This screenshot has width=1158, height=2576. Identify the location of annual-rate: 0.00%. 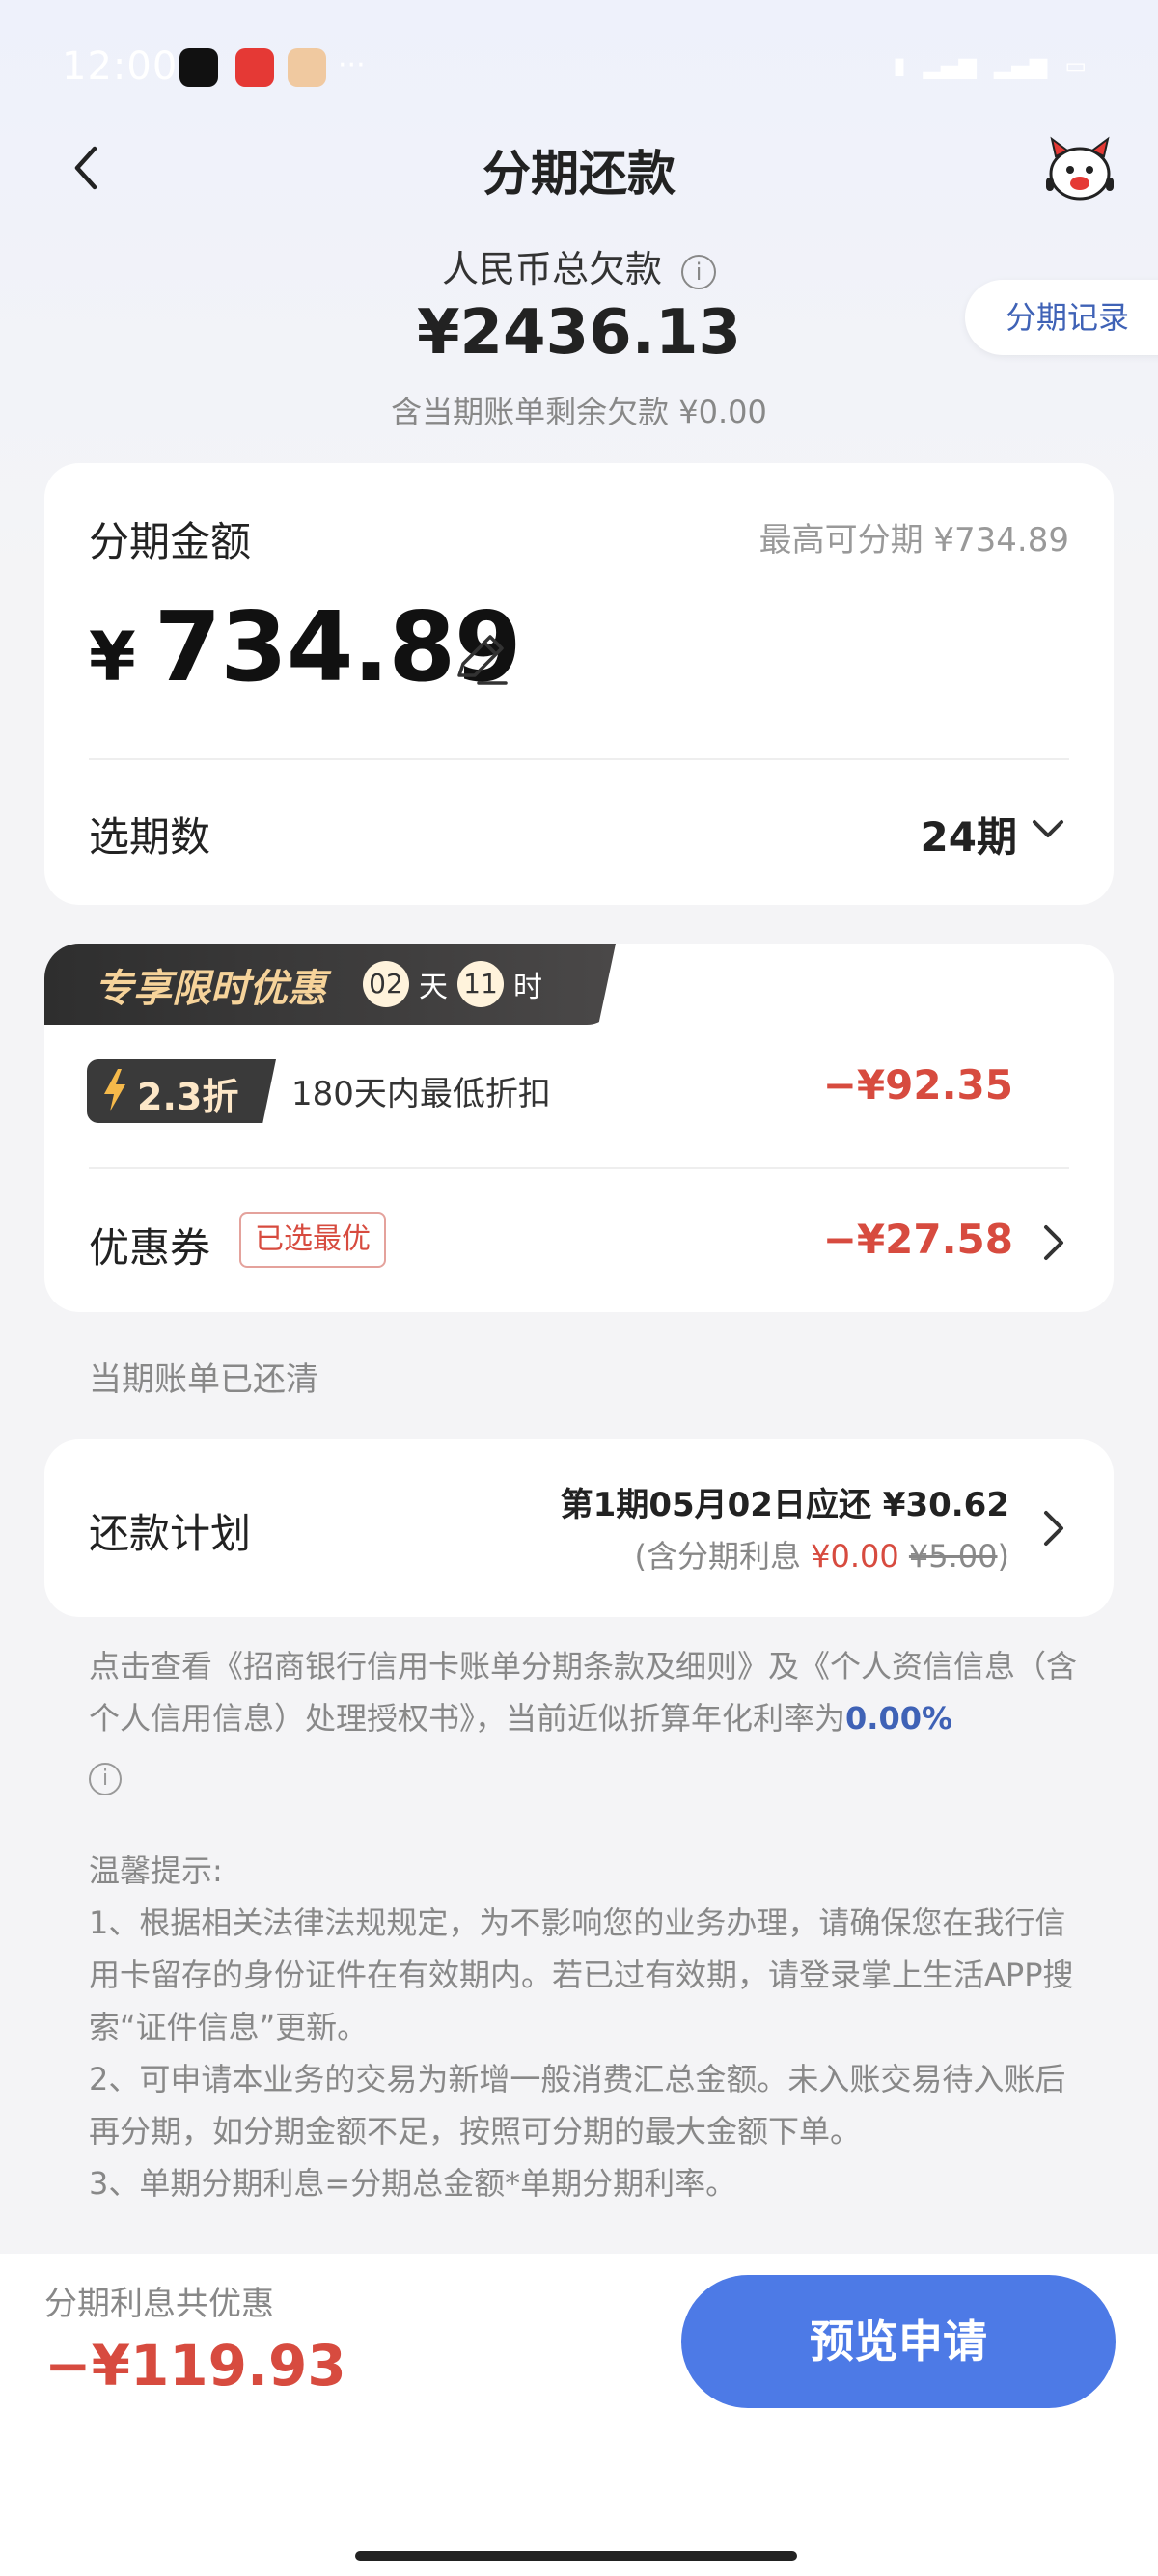
(899, 1719).